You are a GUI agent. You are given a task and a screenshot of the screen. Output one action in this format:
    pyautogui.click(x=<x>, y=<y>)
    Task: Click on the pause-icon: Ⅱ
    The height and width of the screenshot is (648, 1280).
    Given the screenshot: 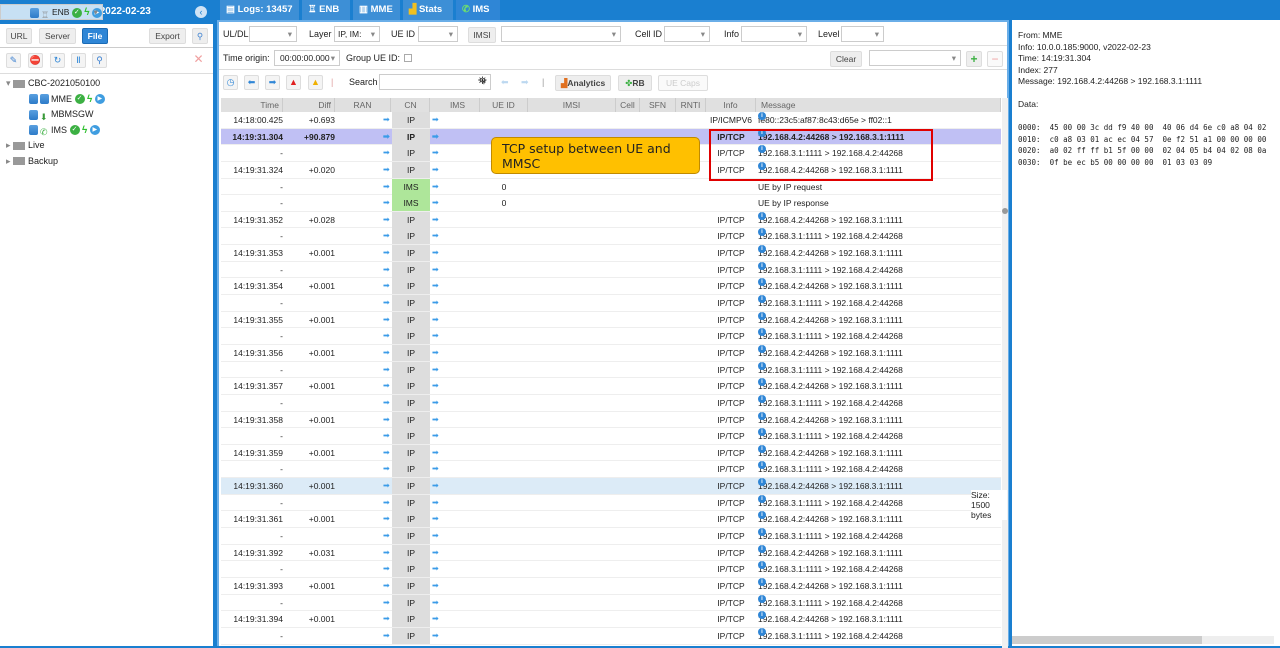 What is the action you would take?
    pyautogui.click(x=78, y=60)
    